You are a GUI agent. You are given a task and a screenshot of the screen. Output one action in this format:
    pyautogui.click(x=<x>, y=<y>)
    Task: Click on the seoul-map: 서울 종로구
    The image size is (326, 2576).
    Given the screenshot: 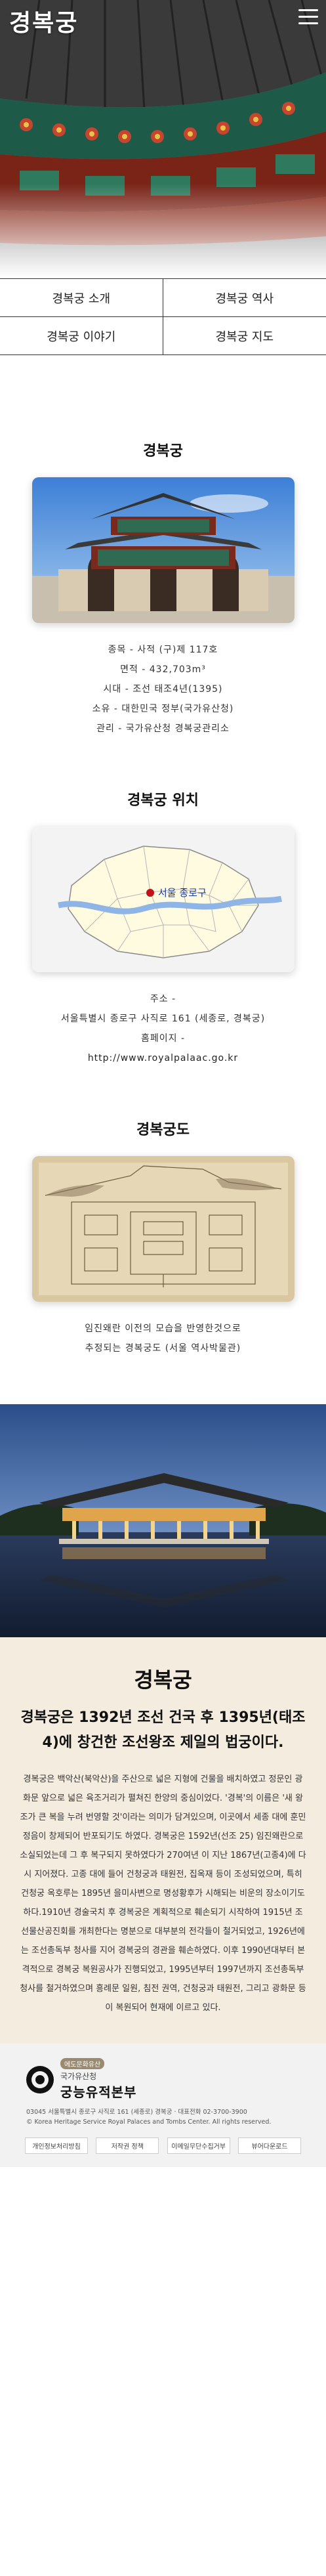 What is the action you would take?
    pyautogui.click(x=163, y=899)
    